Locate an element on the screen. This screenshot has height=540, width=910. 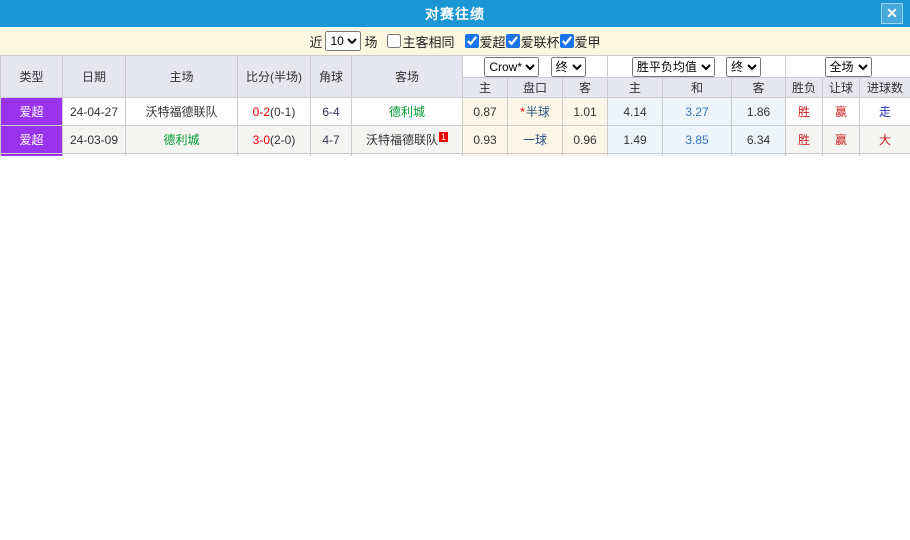
home-team: 德利城 is located at coordinates (181, 139).